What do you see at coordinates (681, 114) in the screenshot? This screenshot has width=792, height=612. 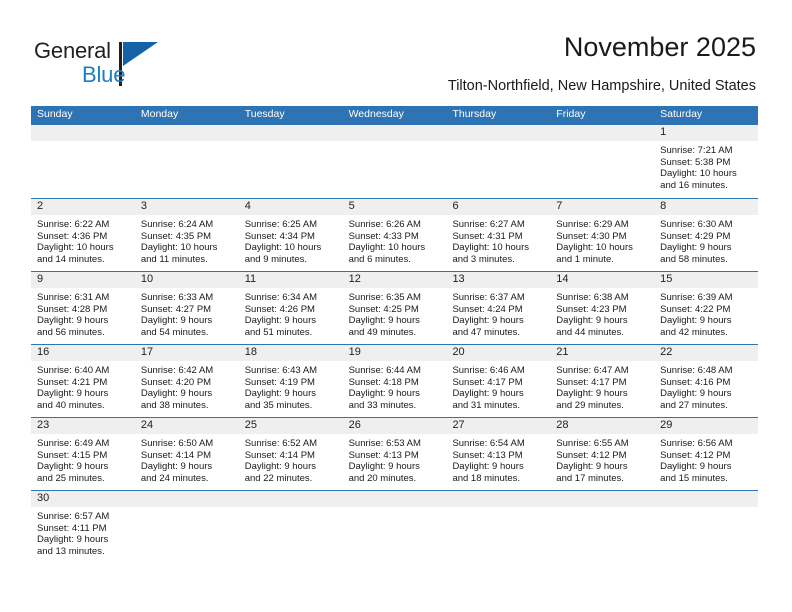 I see `weekday-header-saturday: Saturday` at bounding box center [681, 114].